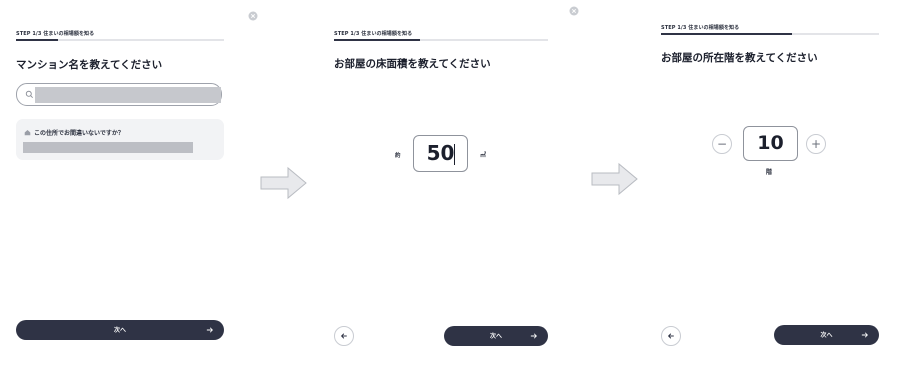  Describe the element at coordinates (412, 64) in the screenshot. I see `page-title: お部屋の床面積を教えてください` at that location.